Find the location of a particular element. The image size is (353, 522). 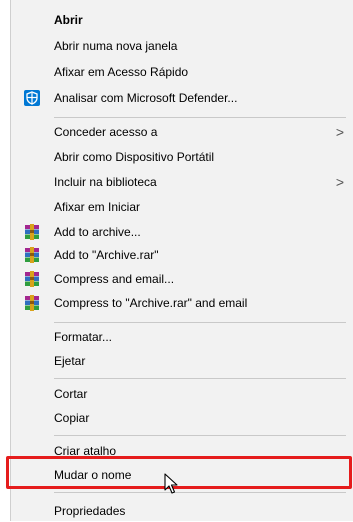

menu-item-cortar: Cortar is located at coordinates (182, 394).